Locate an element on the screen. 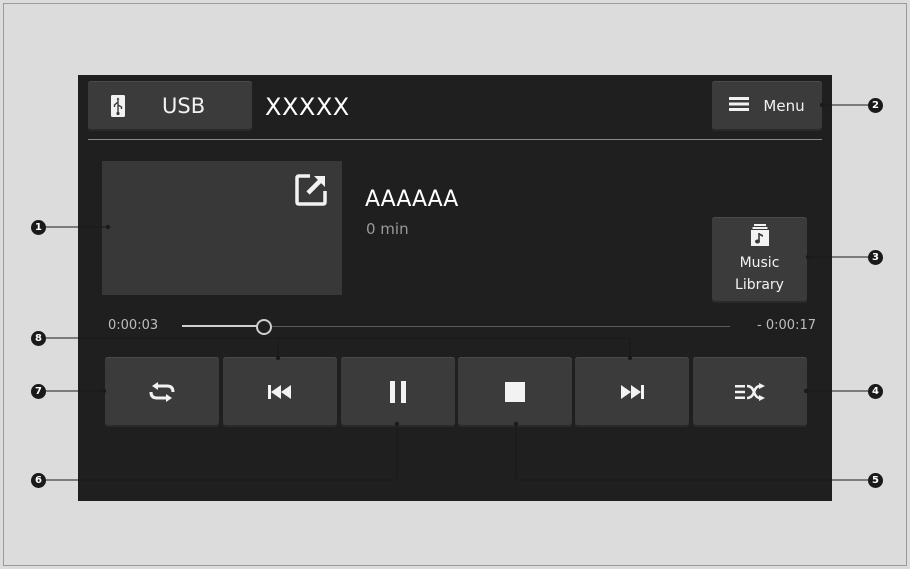 Image resolution: width=910 pixels, height=569 pixels. hamburger-icon is located at coordinates (739, 106).